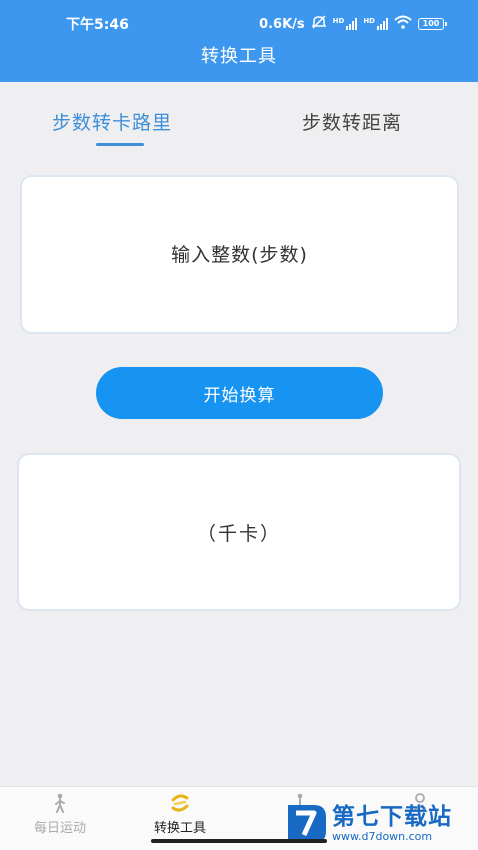 The height and width of the screenshot is (850, 478). I want to click on watermark-text: 第七下载站 www.d7down.com, so click(392, 824).